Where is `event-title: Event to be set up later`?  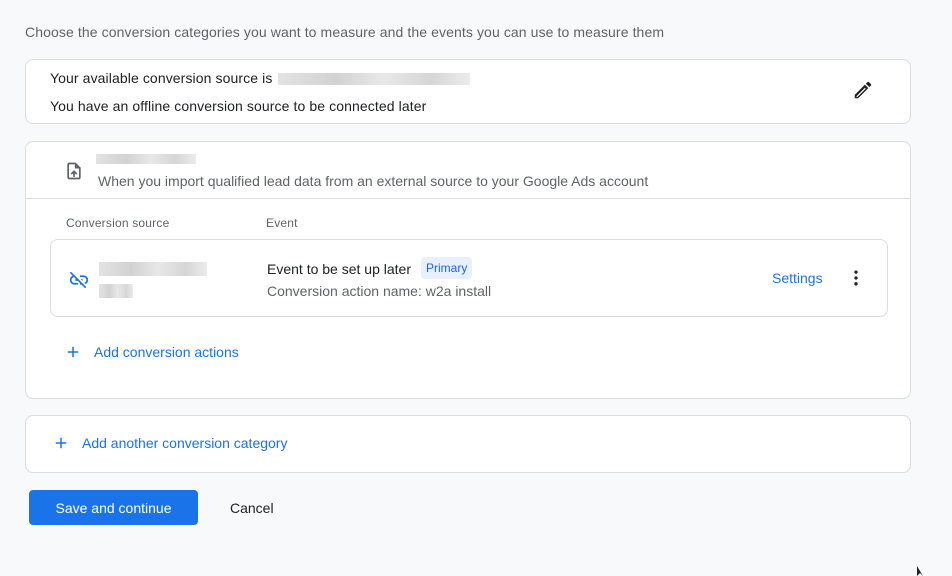 event-title: Event to be set up later is located at coordinates (339, 269).